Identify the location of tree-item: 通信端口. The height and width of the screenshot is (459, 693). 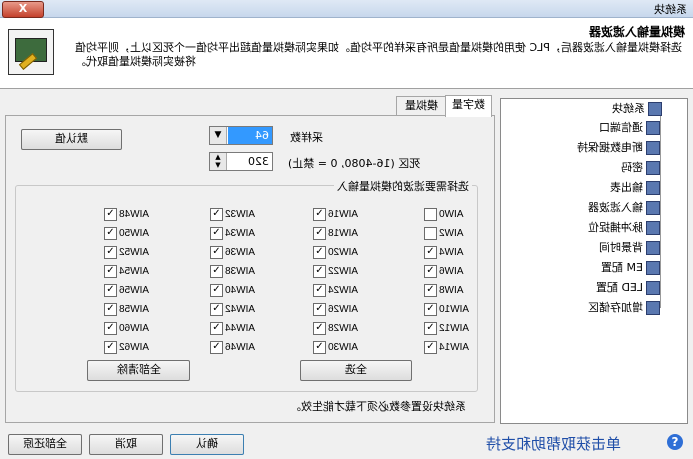
(629, 128).